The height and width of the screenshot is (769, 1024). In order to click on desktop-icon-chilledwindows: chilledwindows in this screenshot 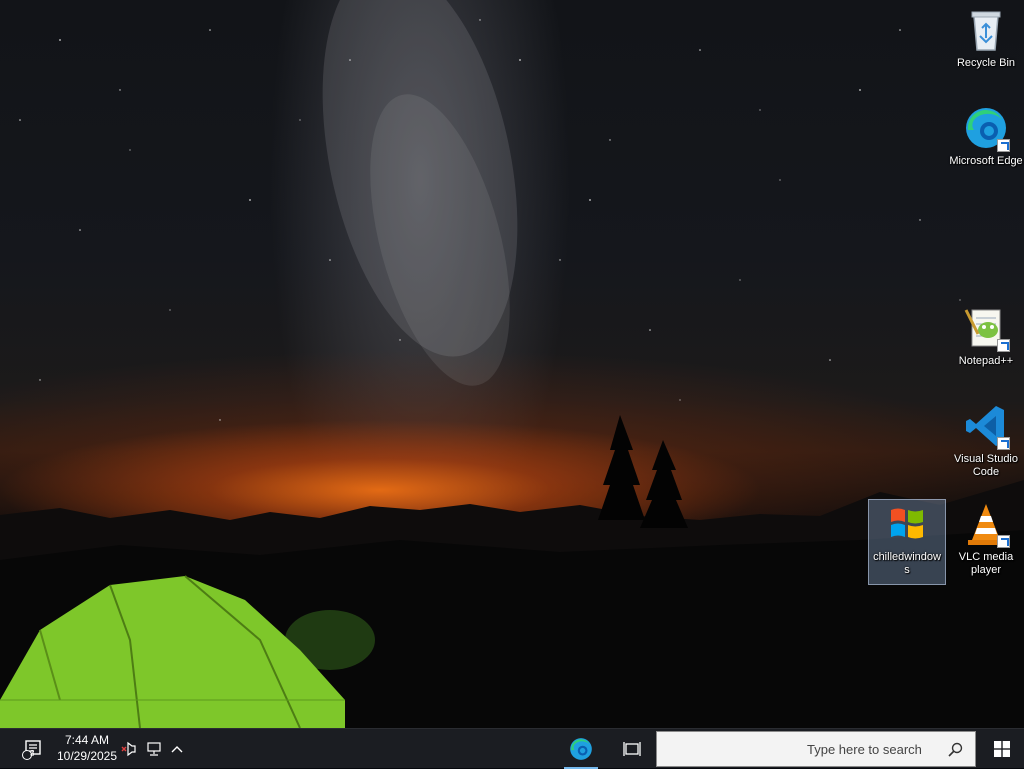, I will do `click(907, 542)`.